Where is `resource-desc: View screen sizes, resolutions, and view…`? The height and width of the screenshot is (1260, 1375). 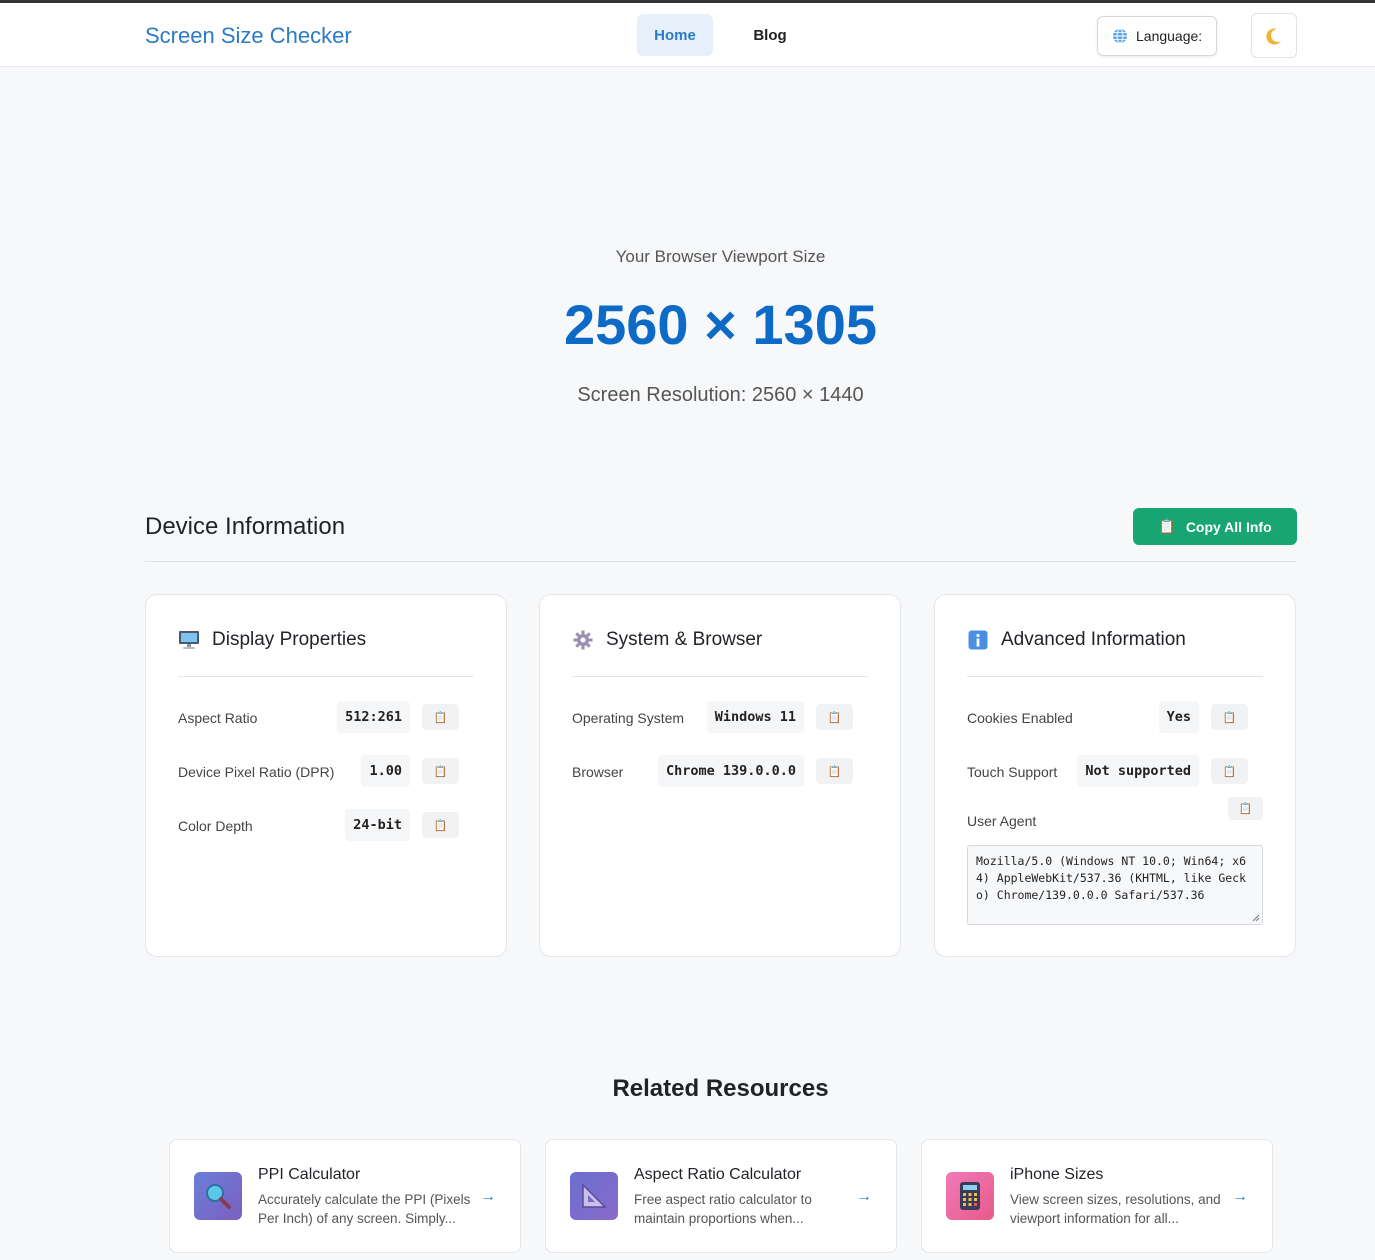
resource-desc: View screen sizes, resolutions, and view… is located at coordinates (1115, 1209).